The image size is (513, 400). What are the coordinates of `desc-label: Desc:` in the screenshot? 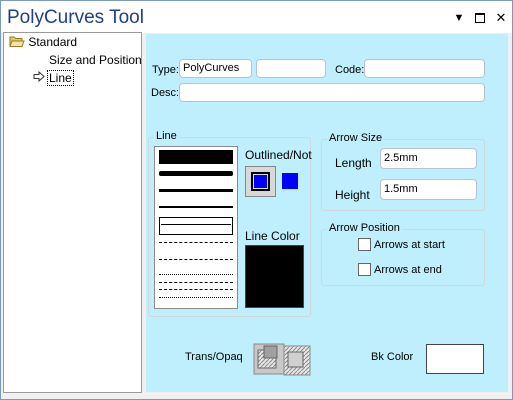 It's located at (165, 93).